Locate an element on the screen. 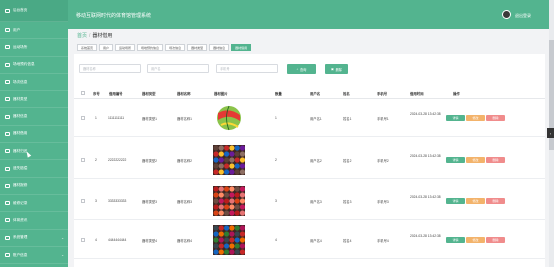  sidebar-item: 维修记录 is located at coordinates (34, 204).